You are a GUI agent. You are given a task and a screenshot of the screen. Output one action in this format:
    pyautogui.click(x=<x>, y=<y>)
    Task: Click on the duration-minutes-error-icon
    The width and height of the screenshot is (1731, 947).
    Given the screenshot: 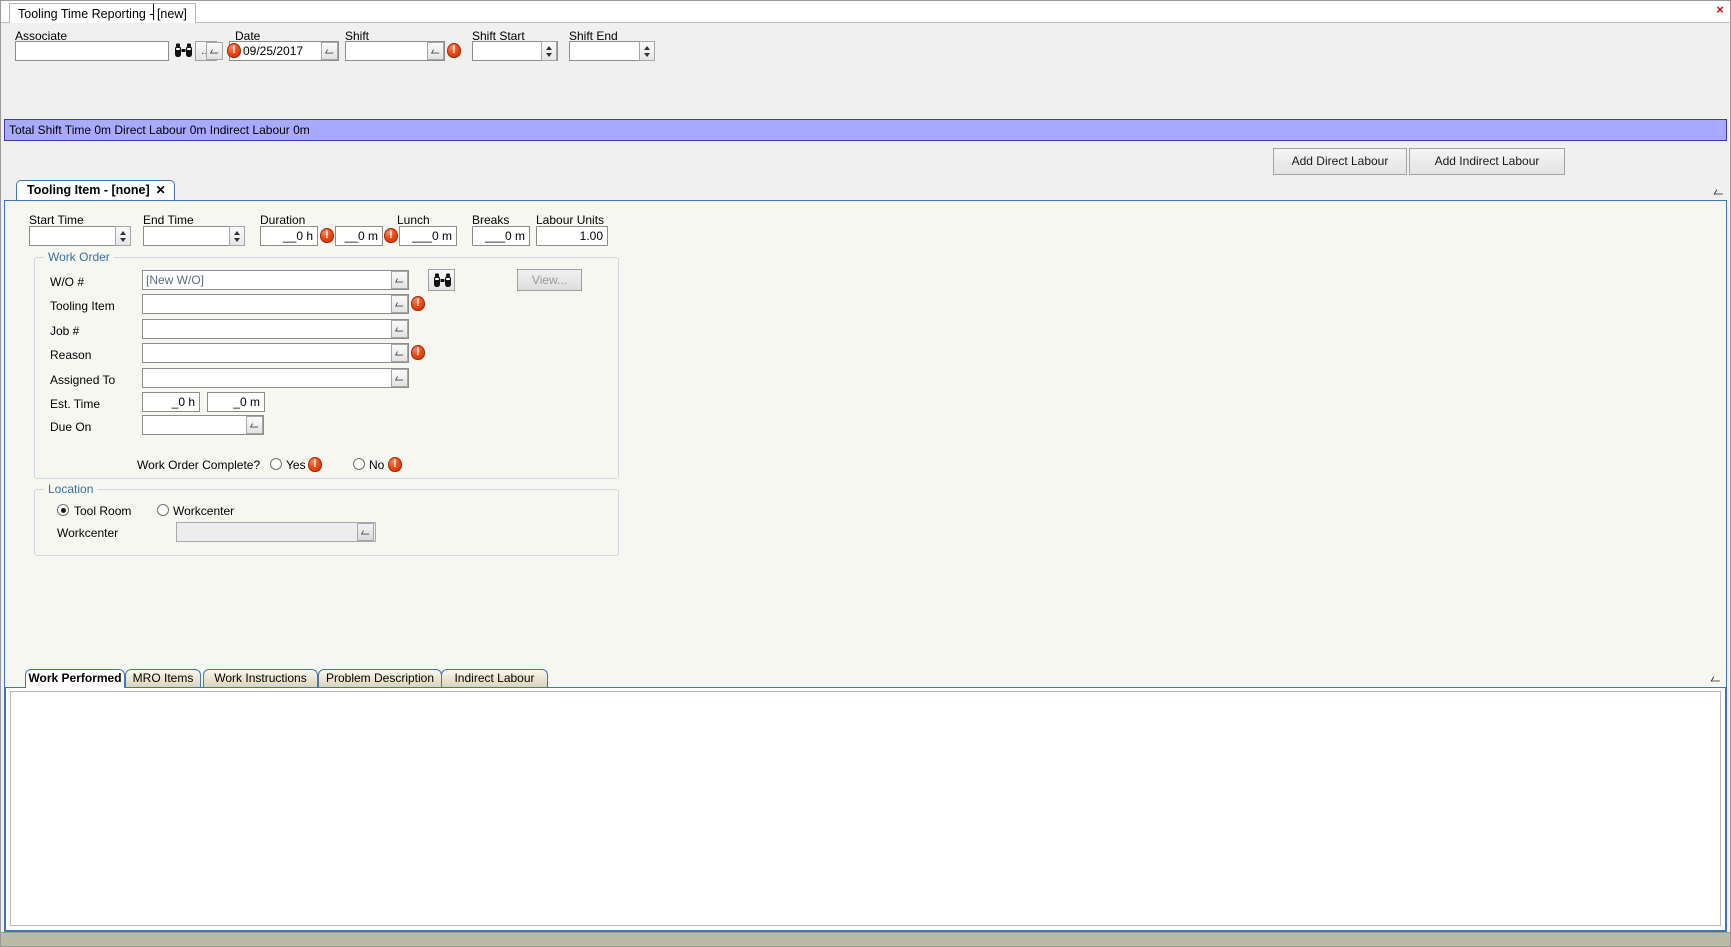 What is the action you would take?
    pyautogui.click(x=391, y=235)
    